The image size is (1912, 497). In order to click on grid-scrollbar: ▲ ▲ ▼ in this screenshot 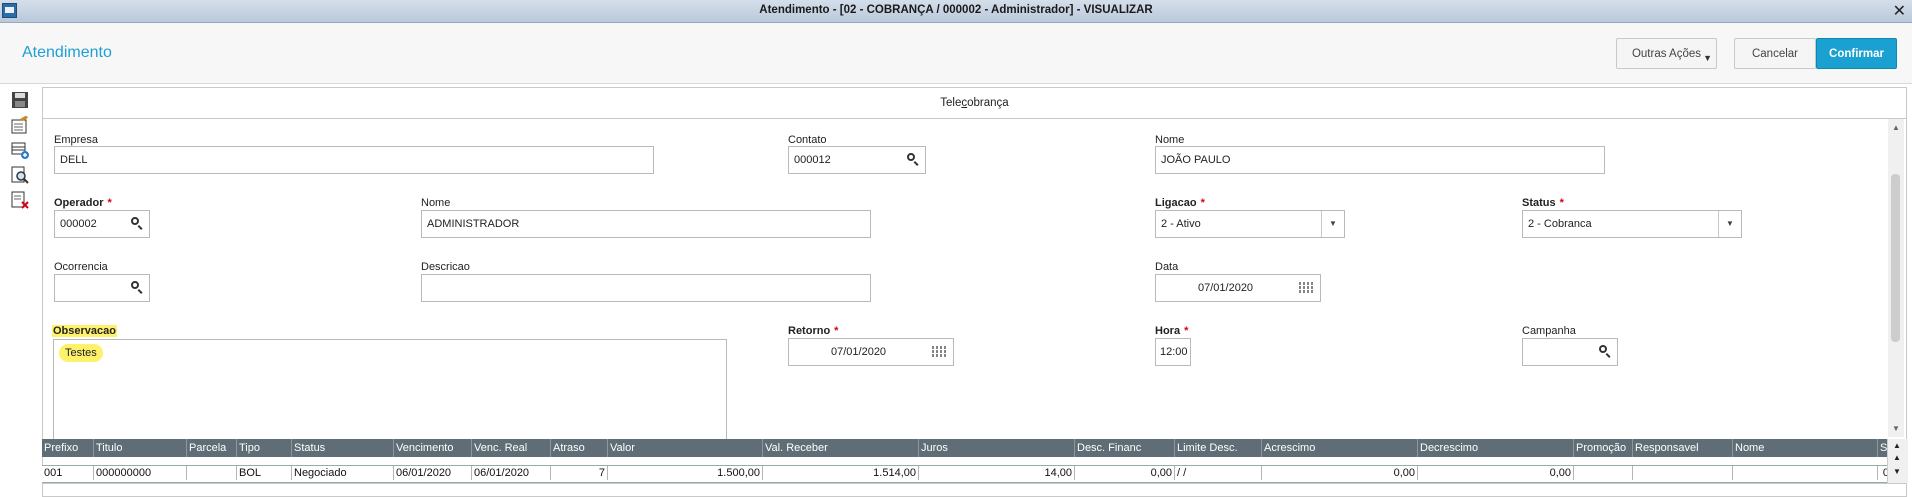, I will do `click(1897, 461)`.